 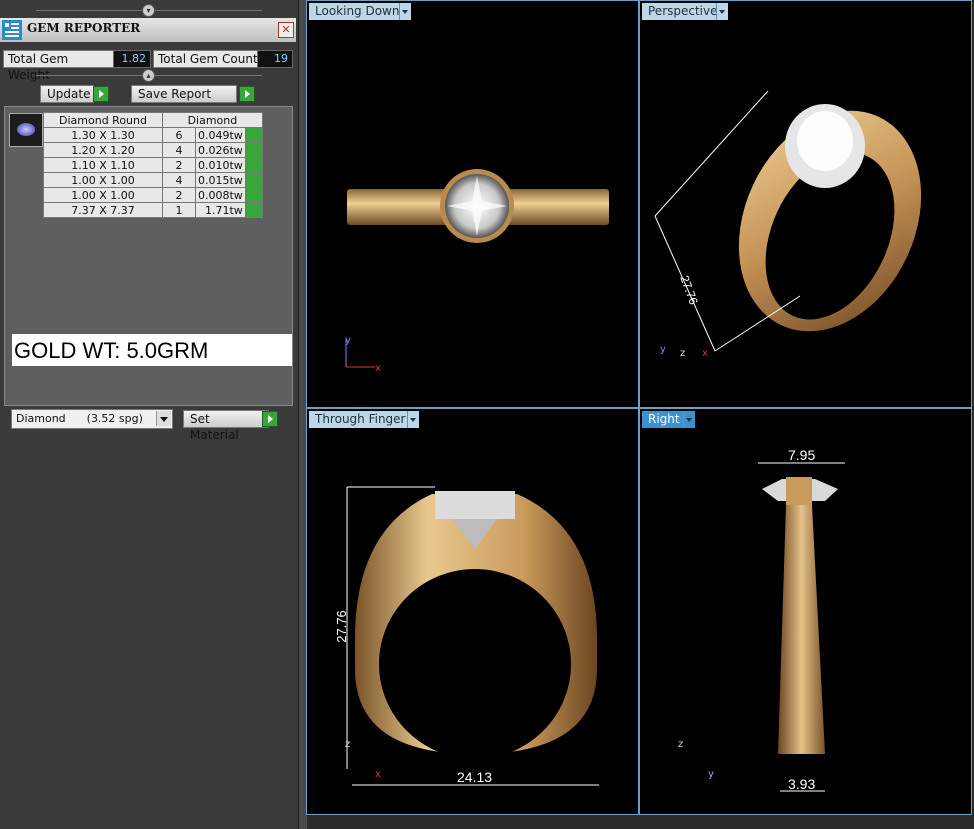 What do you see at coordinates (148, 75) in the screenshot?
I see `collapse-arrow-icon: ▴` at bounding box center [148, 75].